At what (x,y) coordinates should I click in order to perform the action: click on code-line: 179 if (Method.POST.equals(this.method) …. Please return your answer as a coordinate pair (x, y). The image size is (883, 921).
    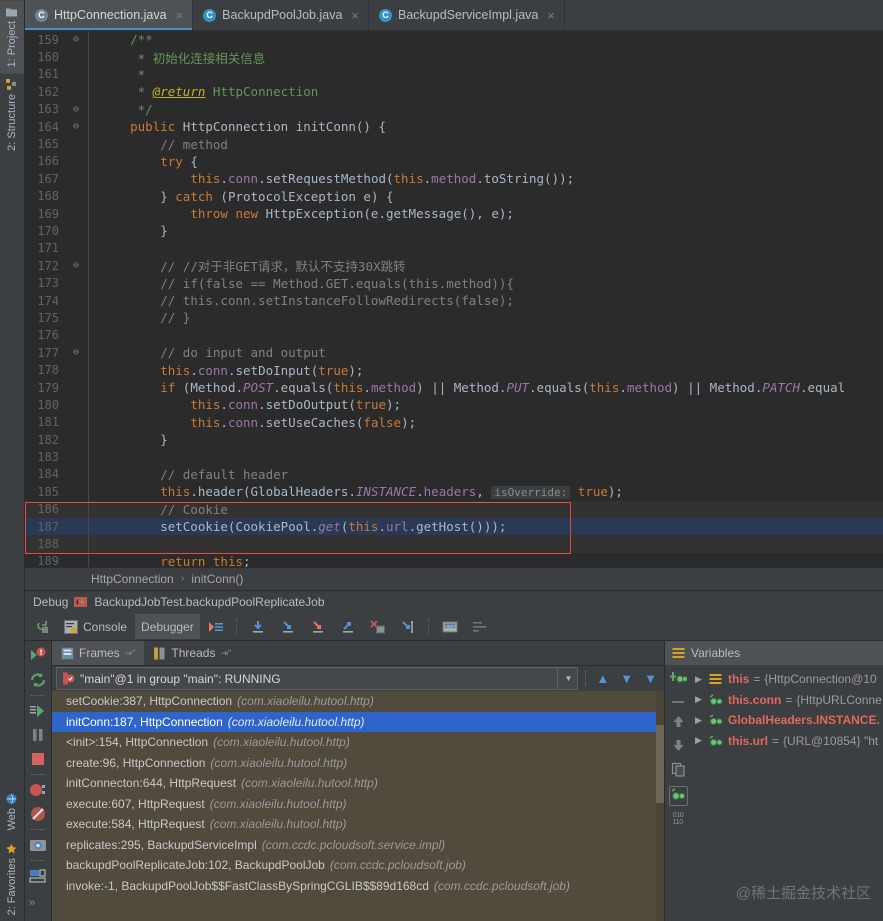
    Looking at the image, I should click on (454, 387).